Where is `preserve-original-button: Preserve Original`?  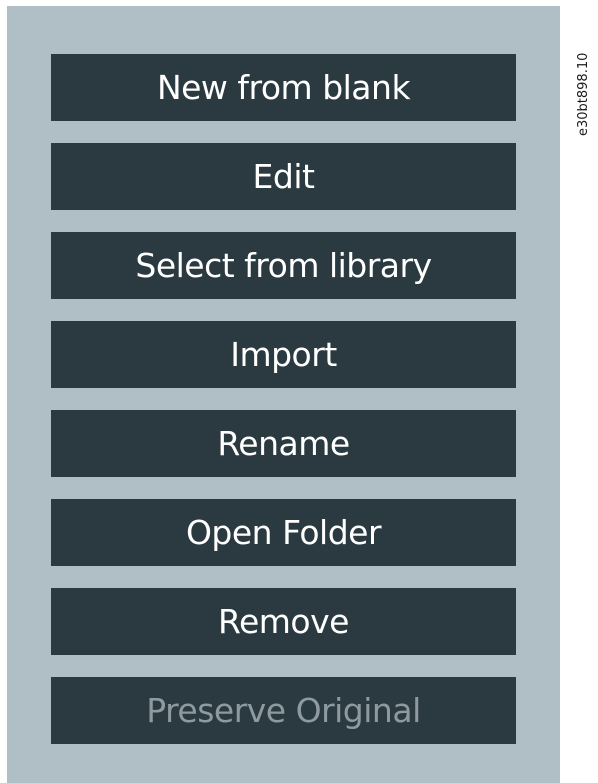 preserve-original-button: Preserve Original is located at coordinates (283, 710).